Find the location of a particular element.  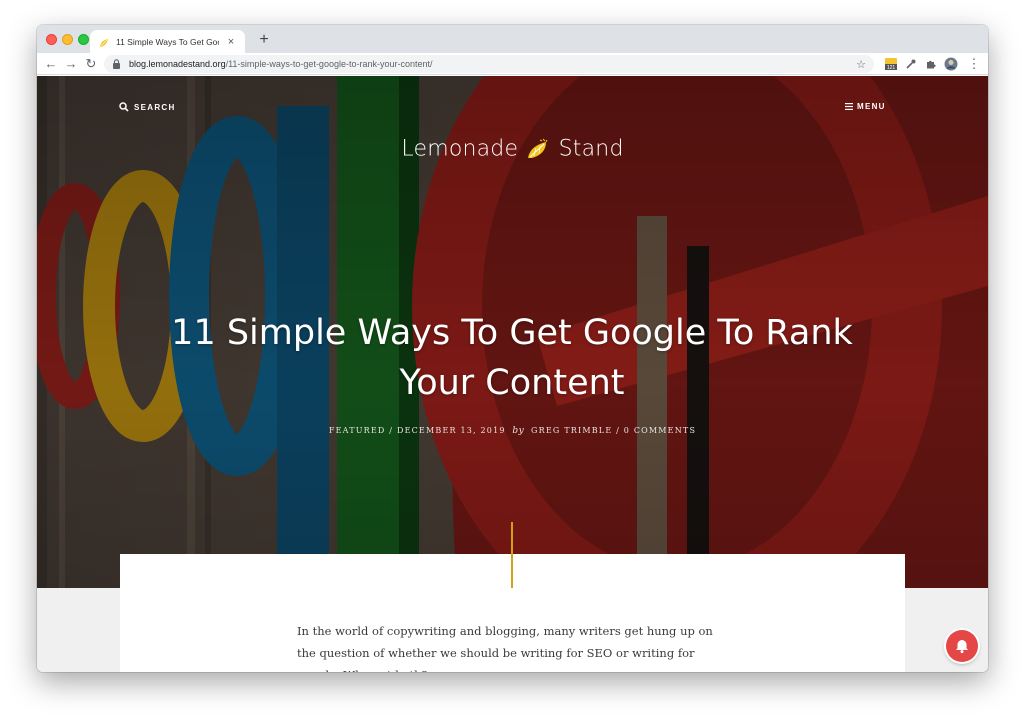

profile-avatar-icon is located at coordinates (951, 64).